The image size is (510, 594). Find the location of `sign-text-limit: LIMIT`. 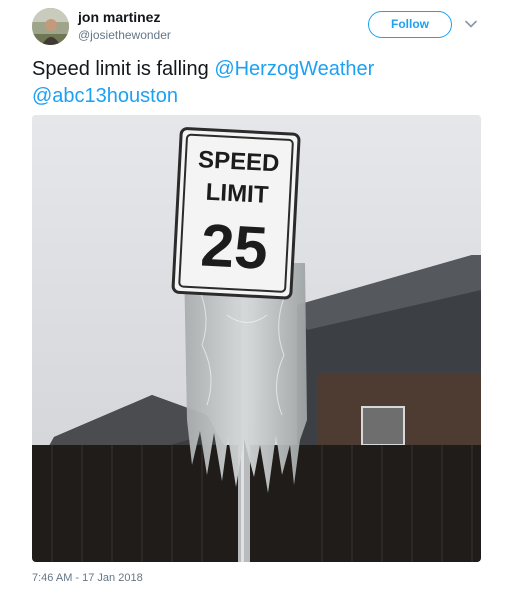

sign-text-limit: LIMIT is located at coordinates (237, 194).